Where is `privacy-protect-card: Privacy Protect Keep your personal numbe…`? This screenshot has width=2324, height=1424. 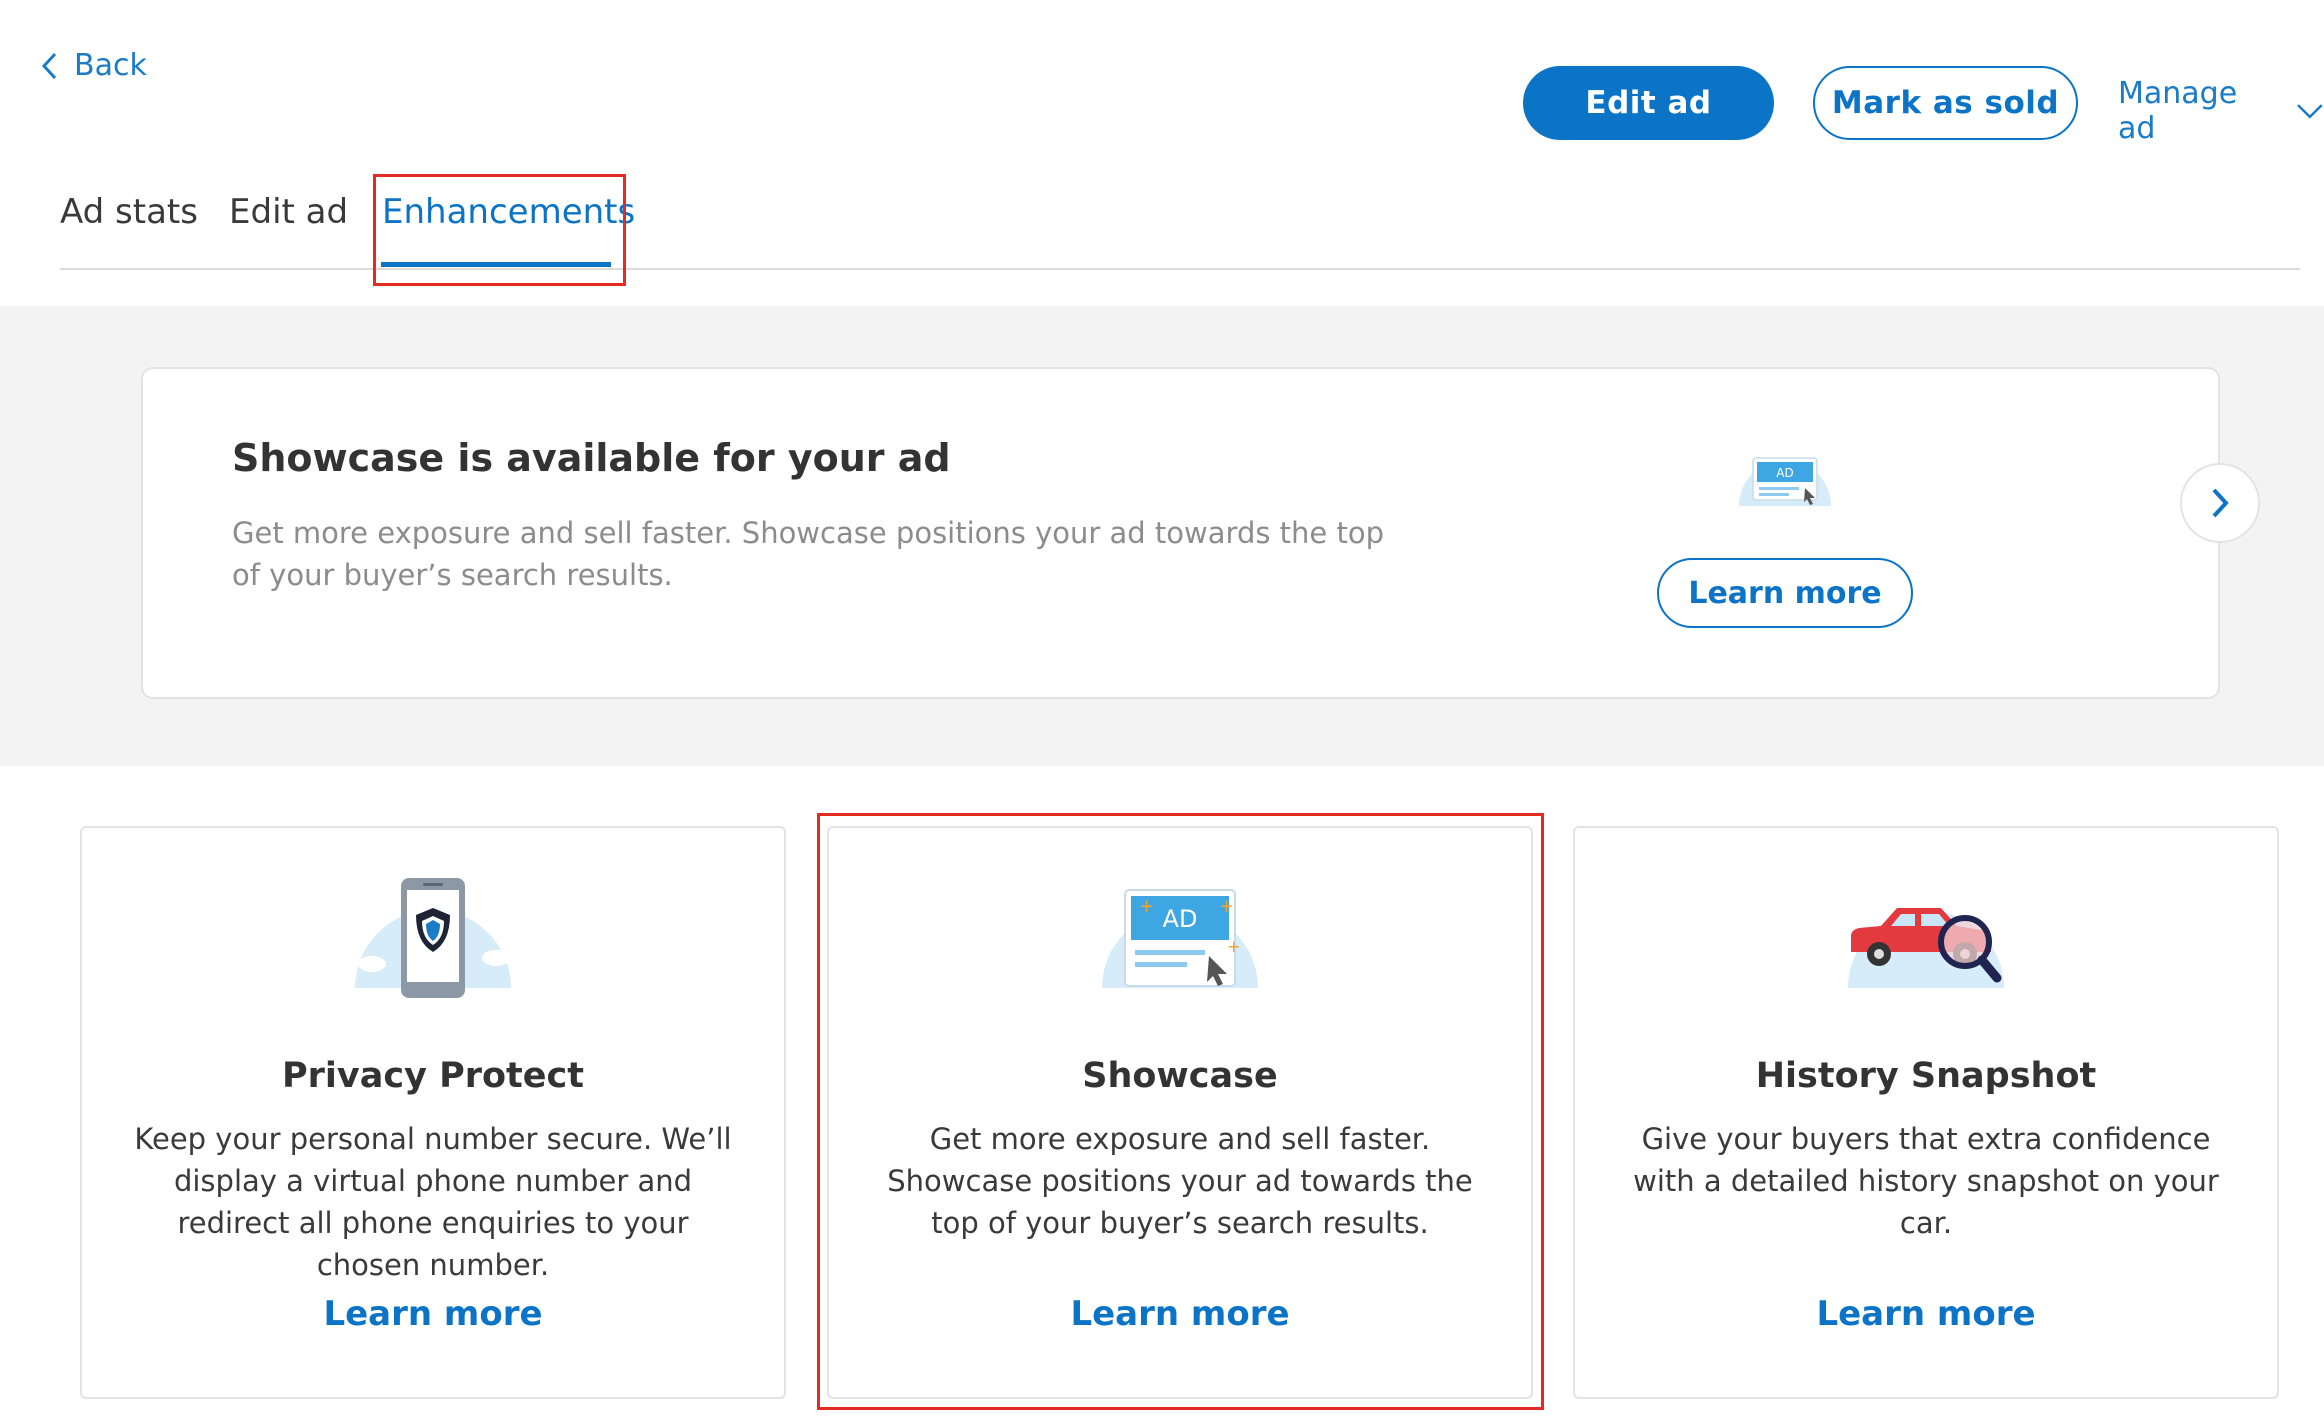 privacy-protect-card: Privacy Protect Keep your personal numbe… is located at coordinates (433, 1112).